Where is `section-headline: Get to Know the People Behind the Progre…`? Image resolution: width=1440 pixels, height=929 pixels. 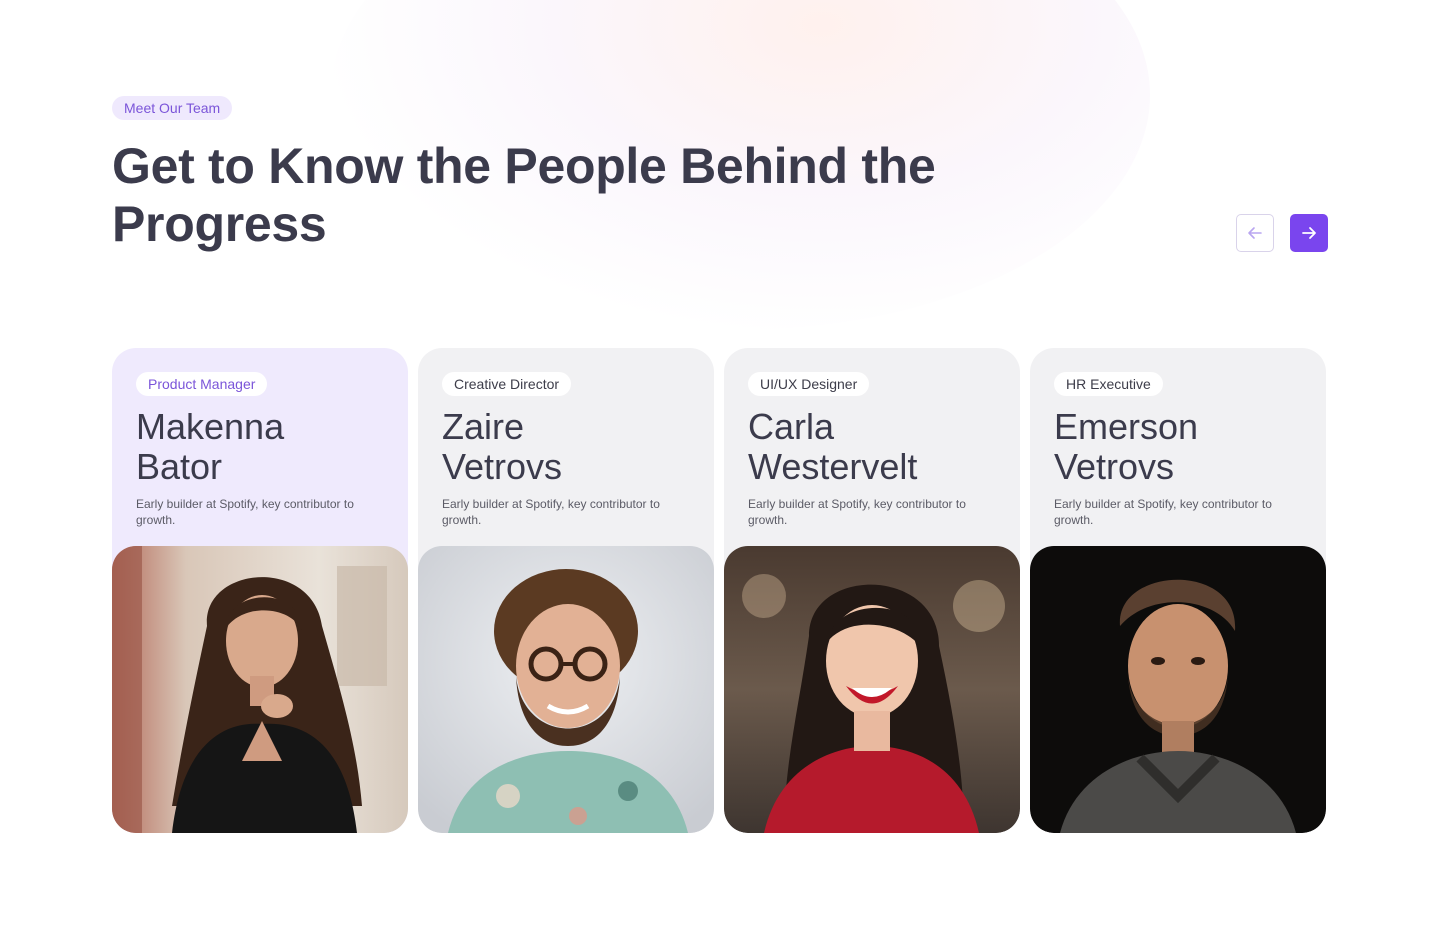 section-headline: Get to Know the People Behind the Progre… is located at coordinates (524, 195).